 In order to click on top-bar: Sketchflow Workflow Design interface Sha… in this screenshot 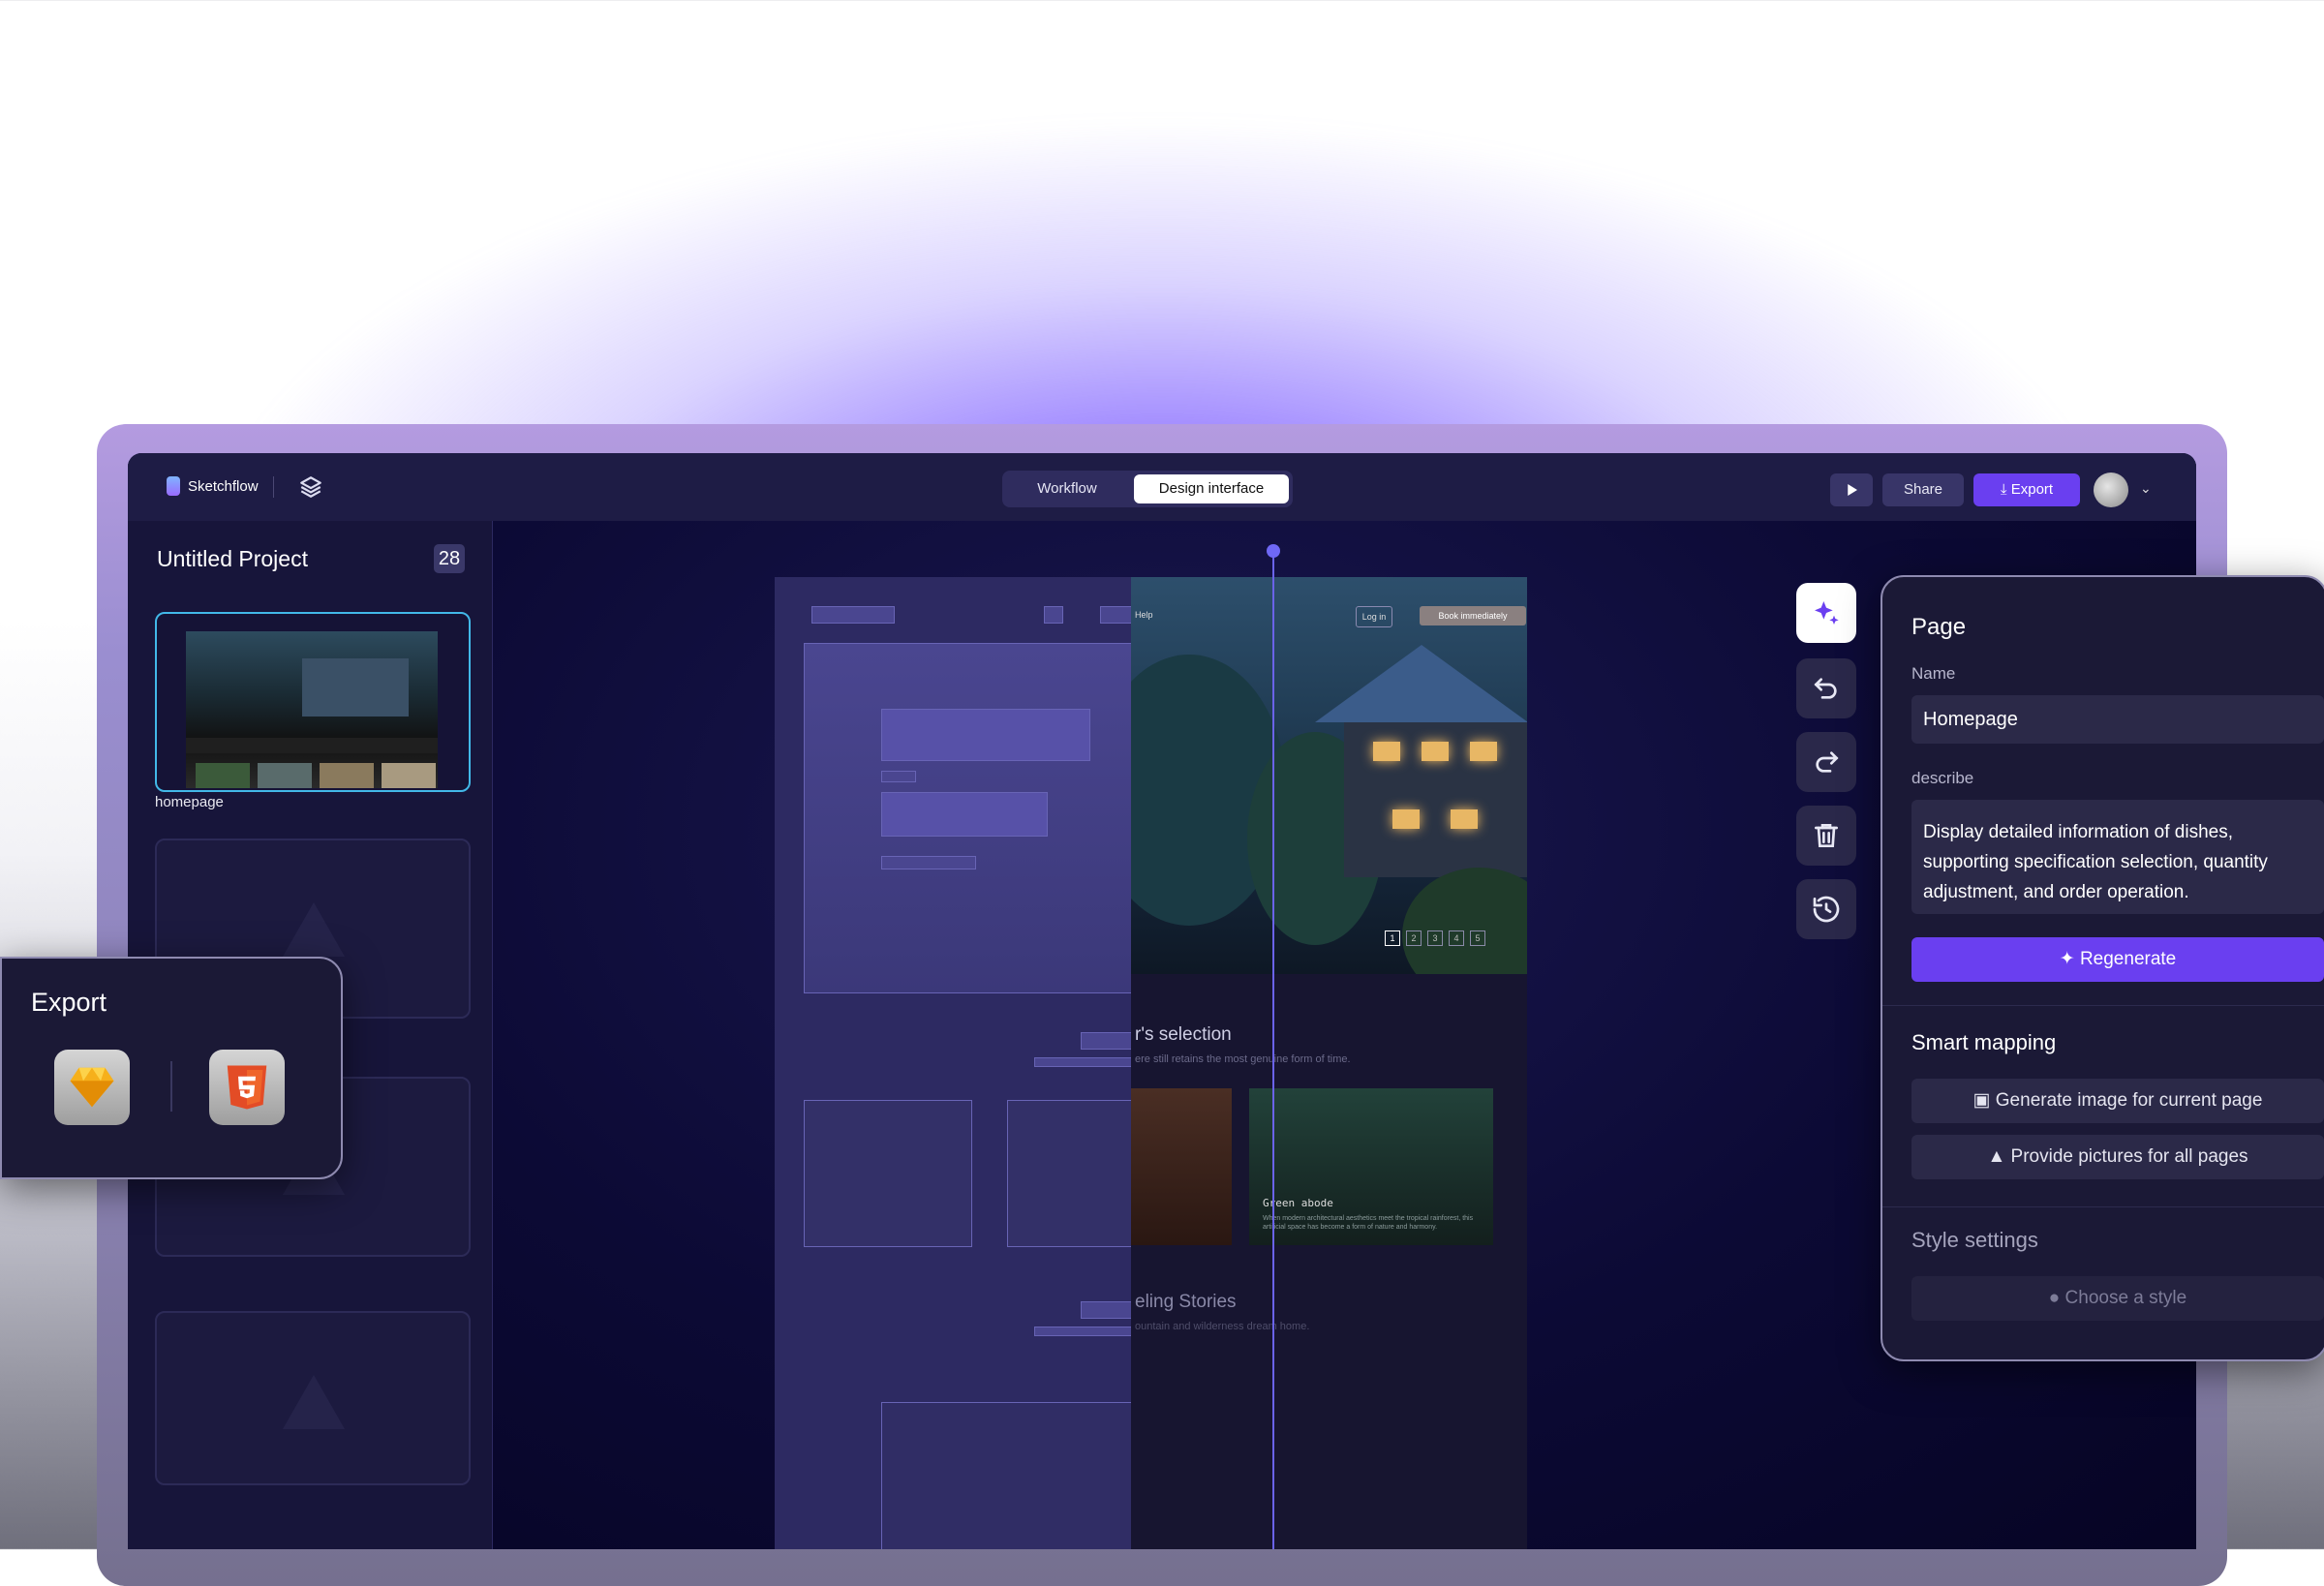, I will do `click(1162, 487)`.